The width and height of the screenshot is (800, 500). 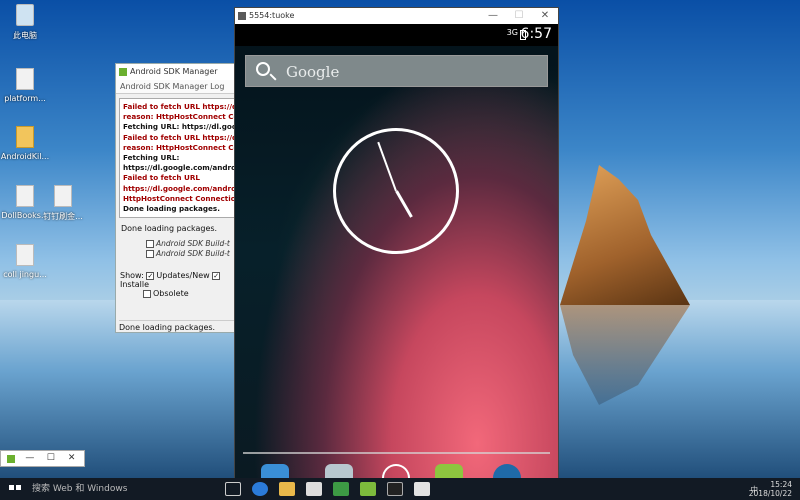 I want to click on log-line: Failed to fetch URL https://dl.goog, so click(x=179, y=137).